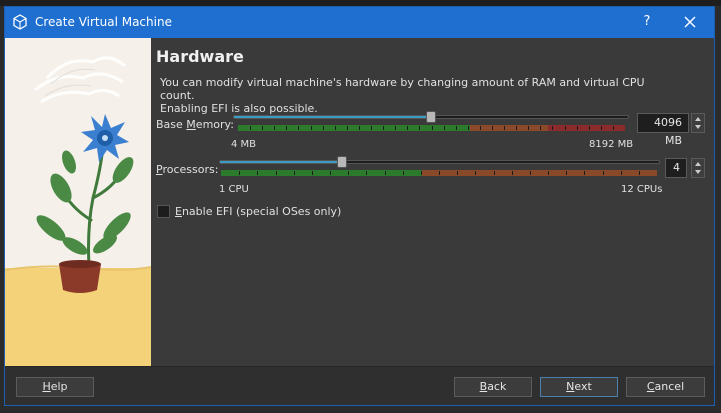 The image size is (721, 413). I want to click on processors-min-label: 1 CPU, so click(234, 189).